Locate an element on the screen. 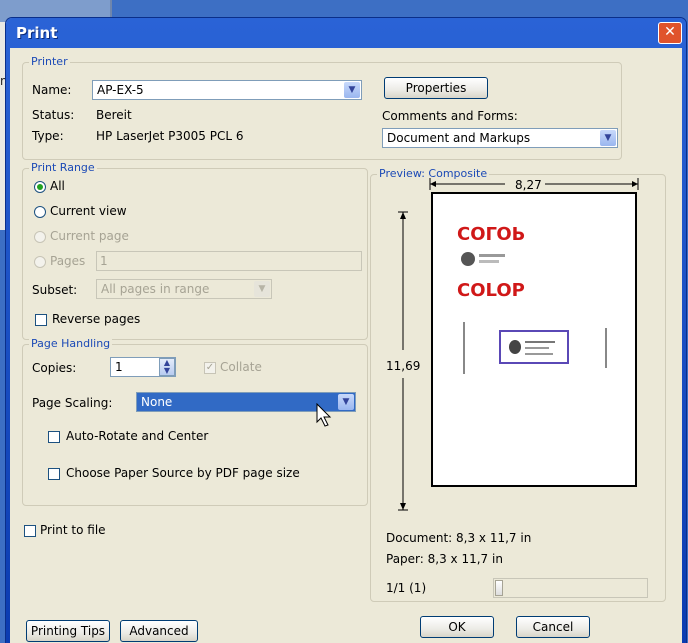  current-page-label: Current page is located at coordinates (89, 236).